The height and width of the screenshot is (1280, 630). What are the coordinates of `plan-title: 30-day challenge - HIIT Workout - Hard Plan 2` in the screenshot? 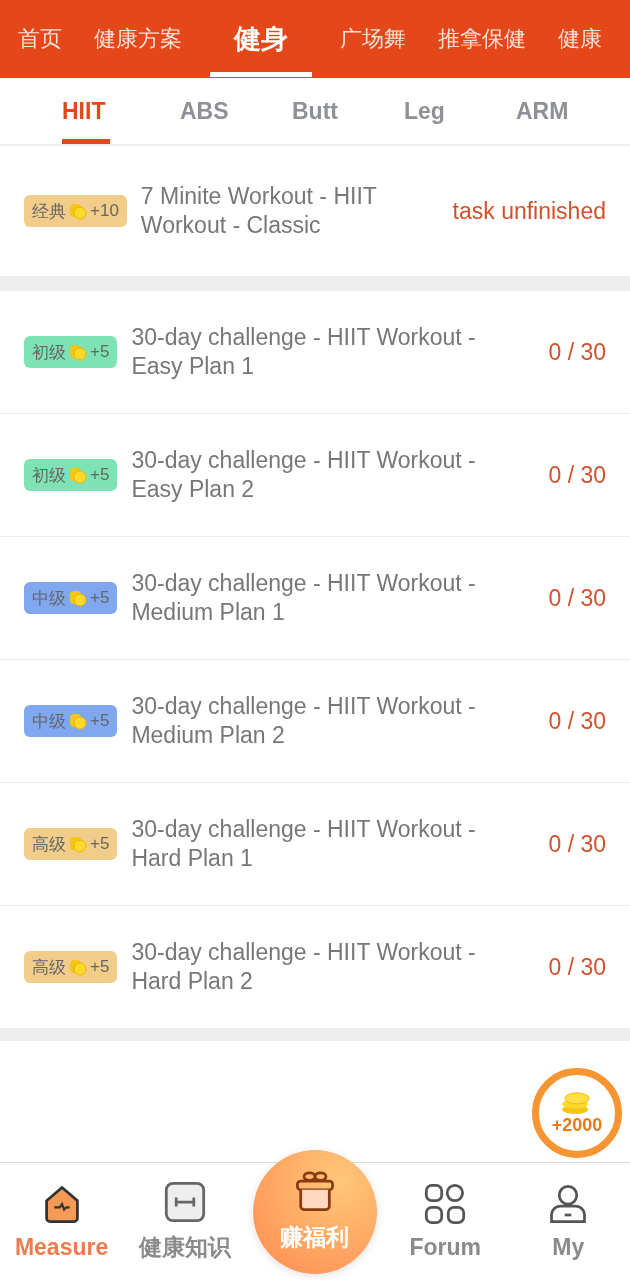 It's located at (304, 967).